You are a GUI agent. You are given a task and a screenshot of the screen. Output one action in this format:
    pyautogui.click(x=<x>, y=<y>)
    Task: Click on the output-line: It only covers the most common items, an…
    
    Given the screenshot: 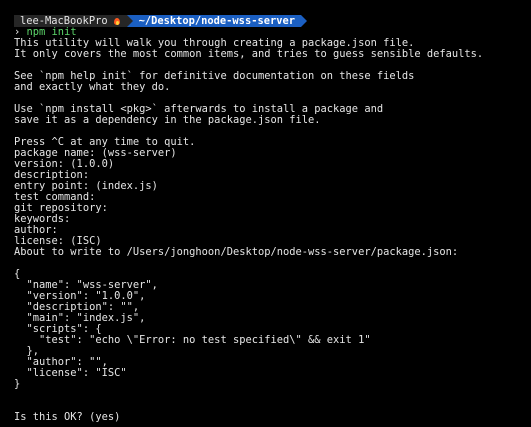 What is the action you would take?
    pyautogui.click(x=249, y=54)
    